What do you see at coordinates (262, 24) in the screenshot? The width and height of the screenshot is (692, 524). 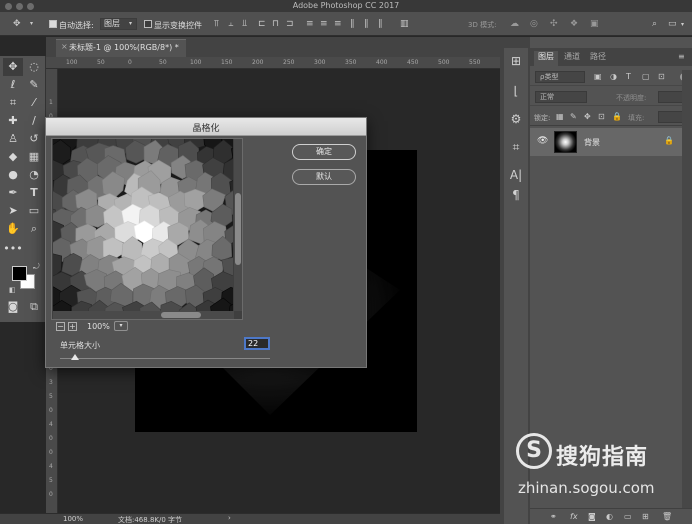 I see `align-left-icon: ⊏` at bounding box center [262, 24].